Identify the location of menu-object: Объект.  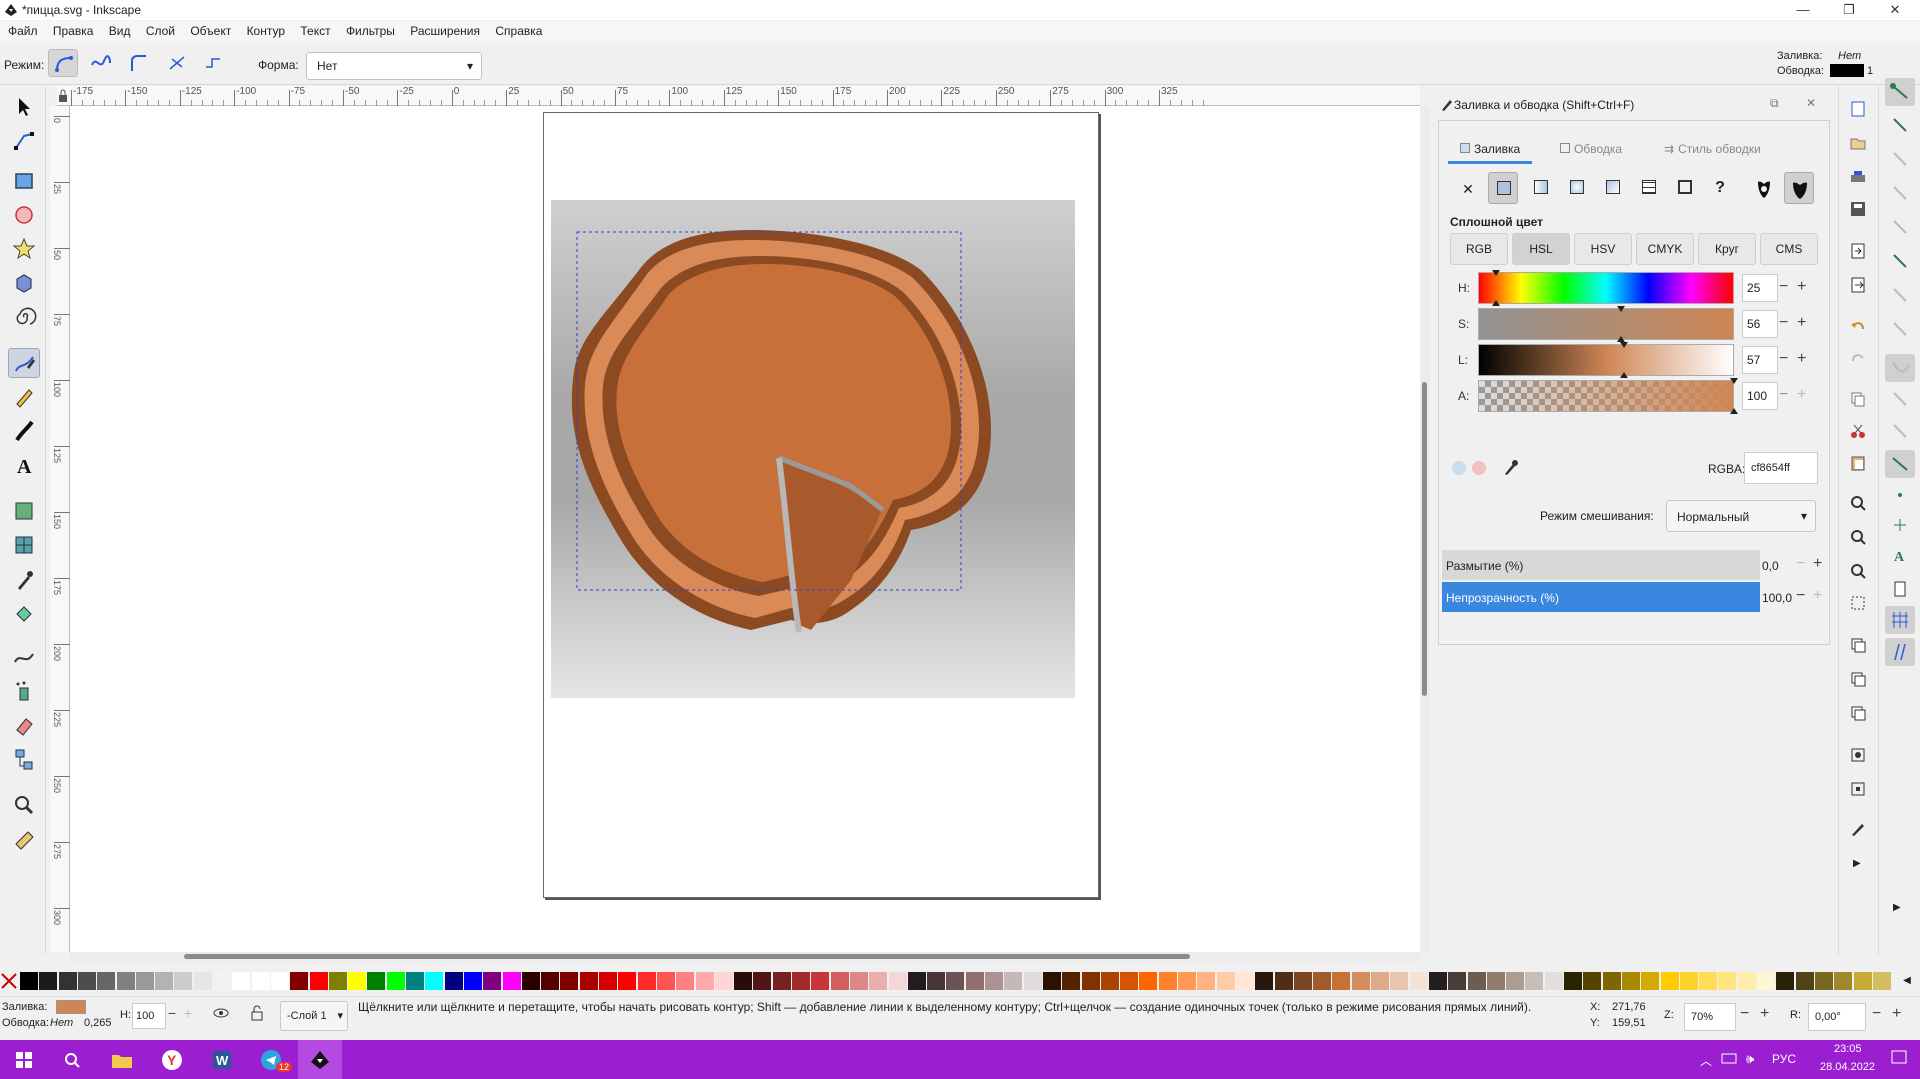
(210, 31).